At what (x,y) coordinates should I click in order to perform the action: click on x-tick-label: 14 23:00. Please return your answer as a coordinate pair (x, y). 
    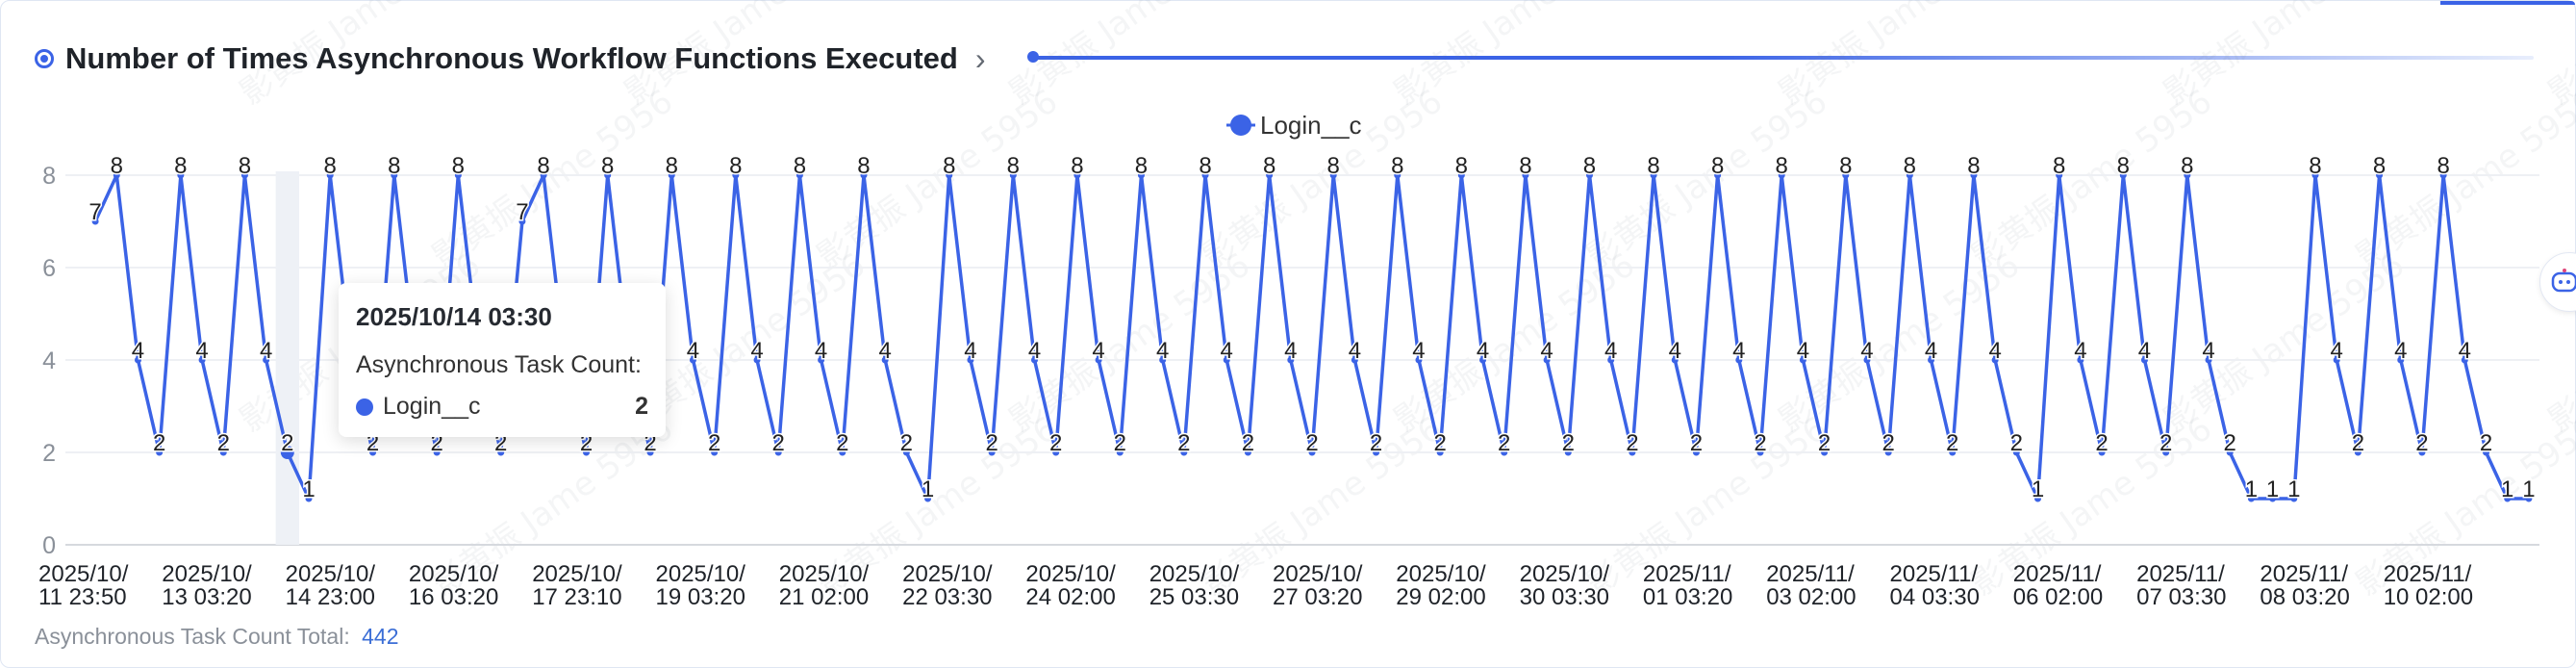
    Looking at the image, I should click on (330, 597).